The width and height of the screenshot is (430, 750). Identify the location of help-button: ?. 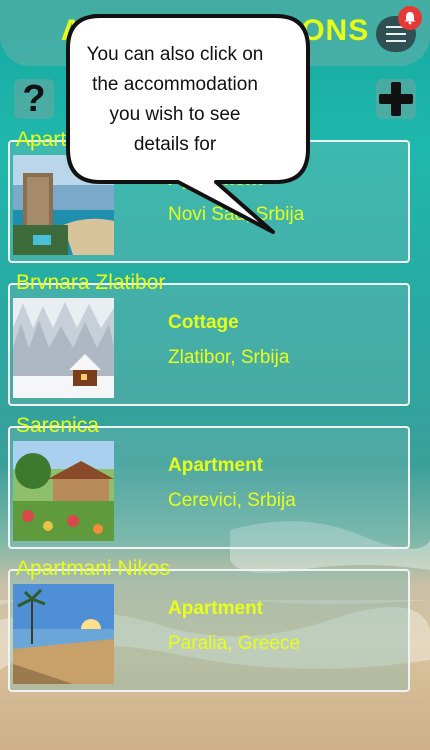
(34, 99).